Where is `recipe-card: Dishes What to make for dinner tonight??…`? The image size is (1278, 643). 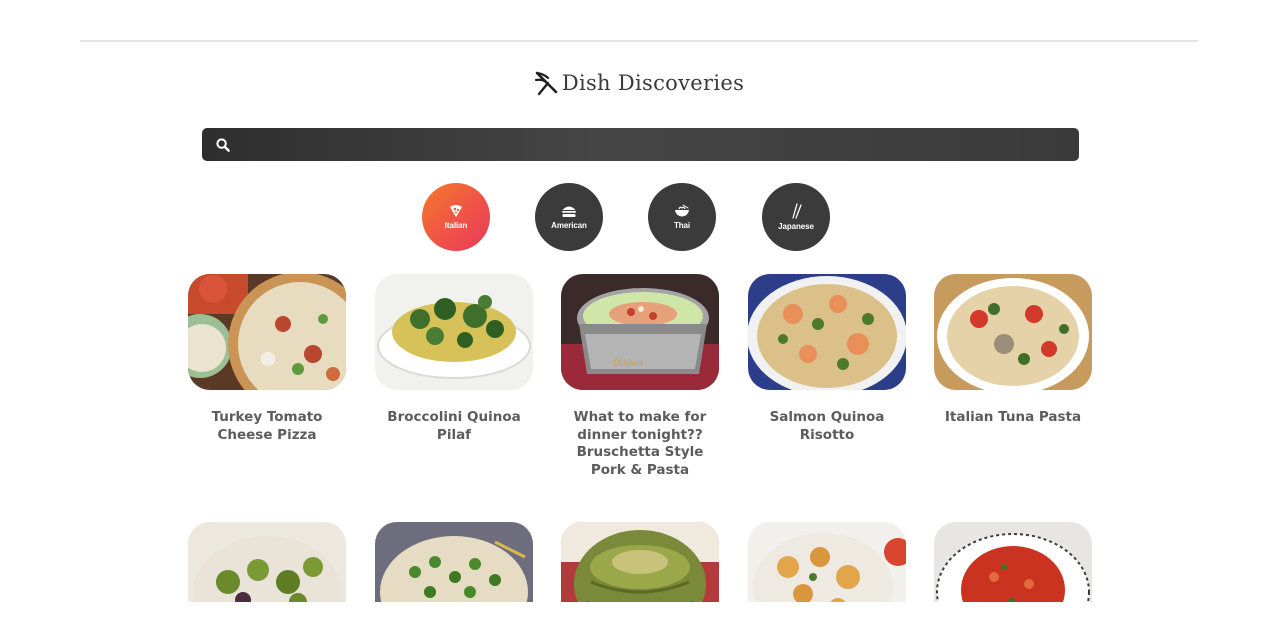 recipe-card: Dishes What to make for dinner tonight??… is located at coordinates (640, 376).